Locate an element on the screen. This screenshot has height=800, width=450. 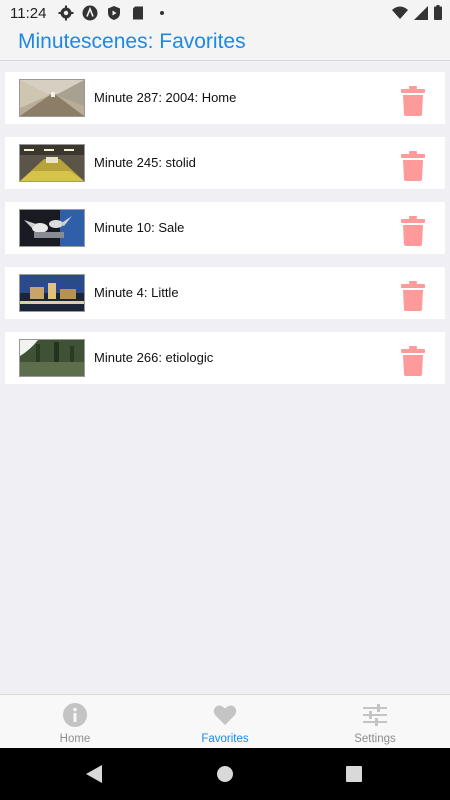
dot-icon is located at coordinates (162, 13).